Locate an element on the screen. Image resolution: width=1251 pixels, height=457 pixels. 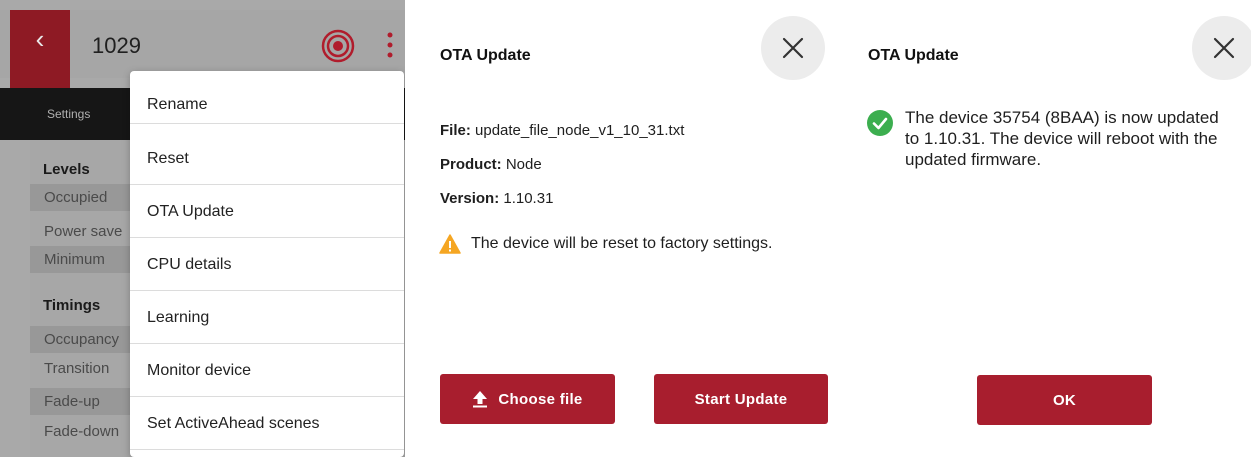
list-item-fade-down: Fade-down is located at coordinates (85, 431).